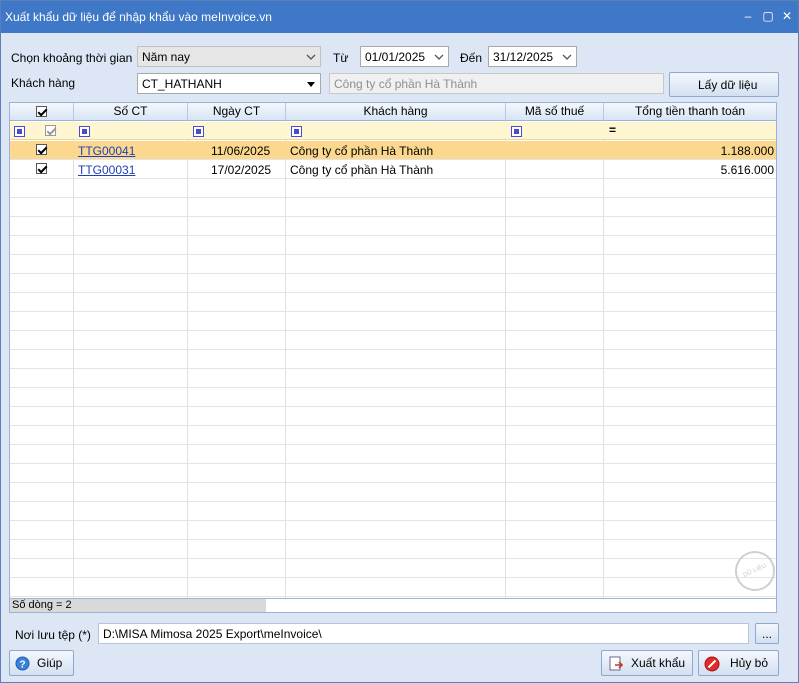  I want to click on export-button: Xuất khẩu, so click(647, 663).